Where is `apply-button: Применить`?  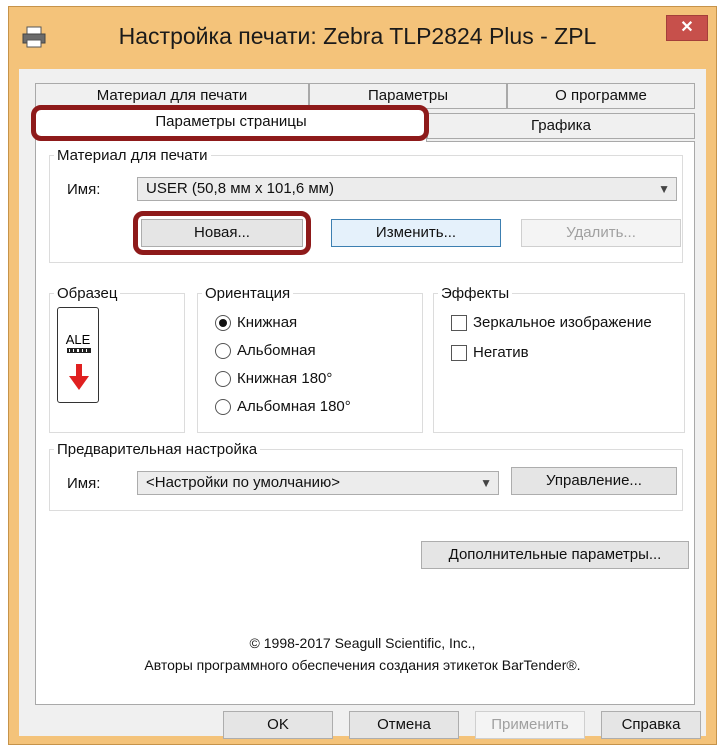
apply-button: Применить is located at coordinates (530, 725).